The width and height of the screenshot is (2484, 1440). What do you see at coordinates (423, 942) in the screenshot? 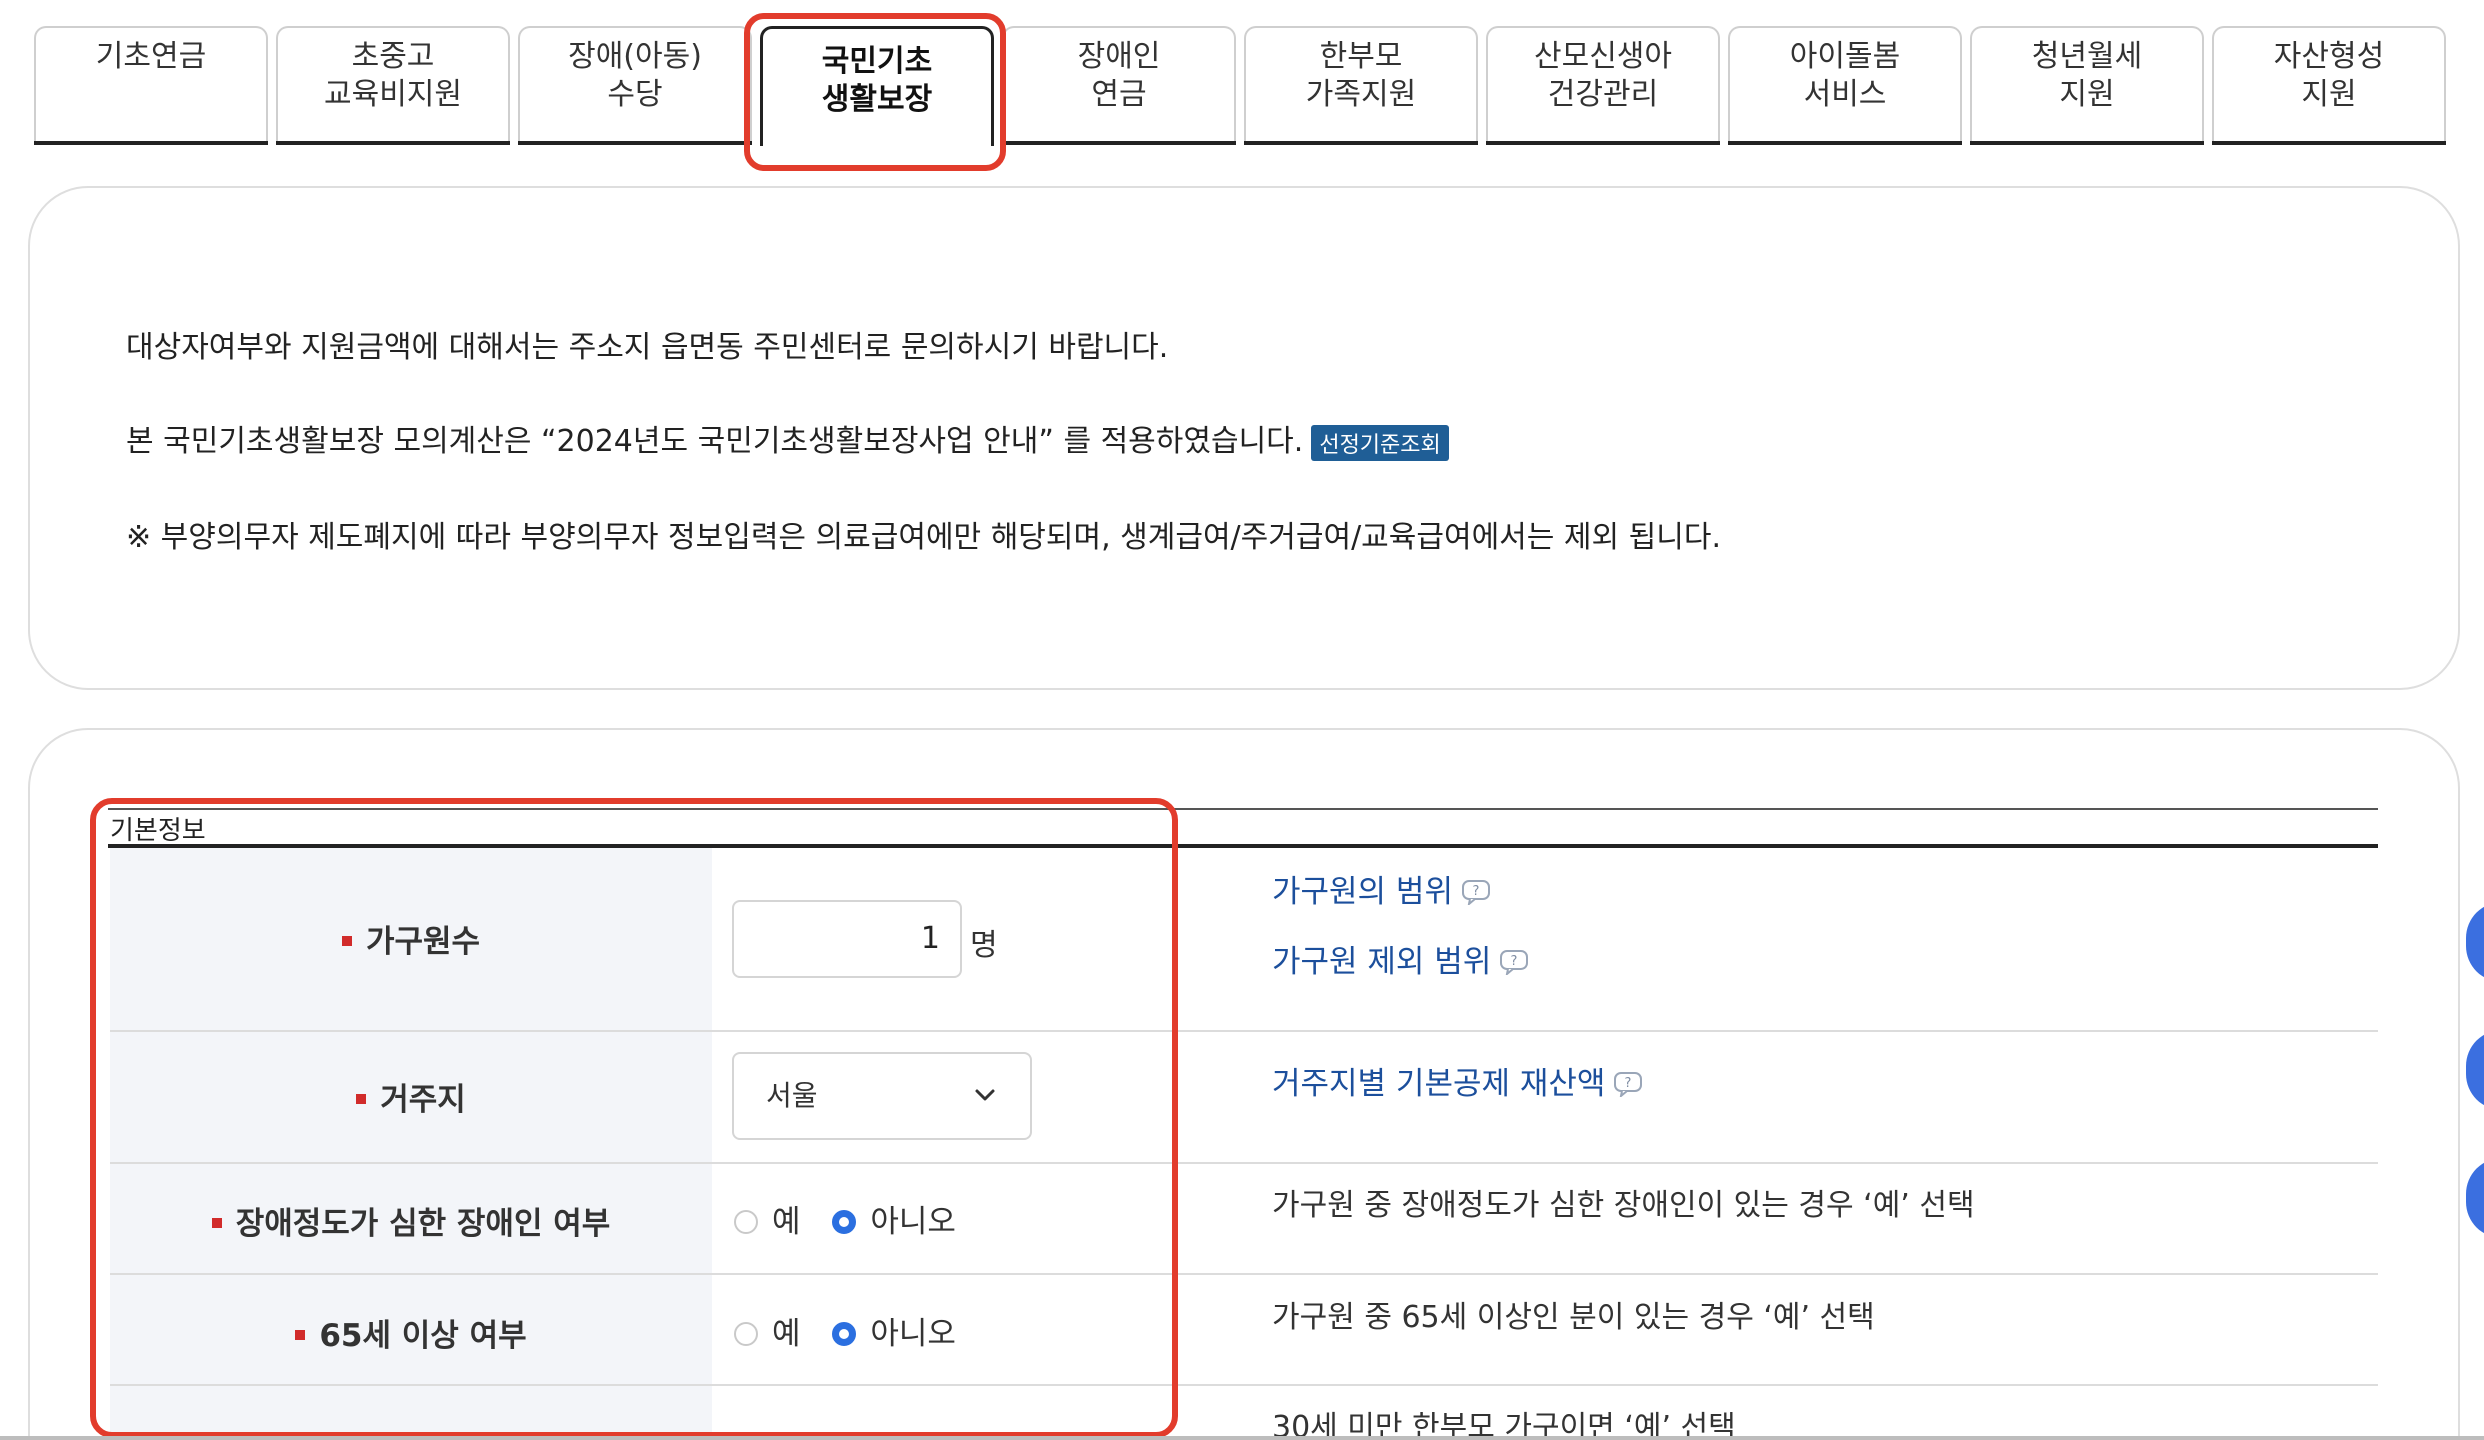
I see `label-text: 가구원수` at bounding box center [423, 942].